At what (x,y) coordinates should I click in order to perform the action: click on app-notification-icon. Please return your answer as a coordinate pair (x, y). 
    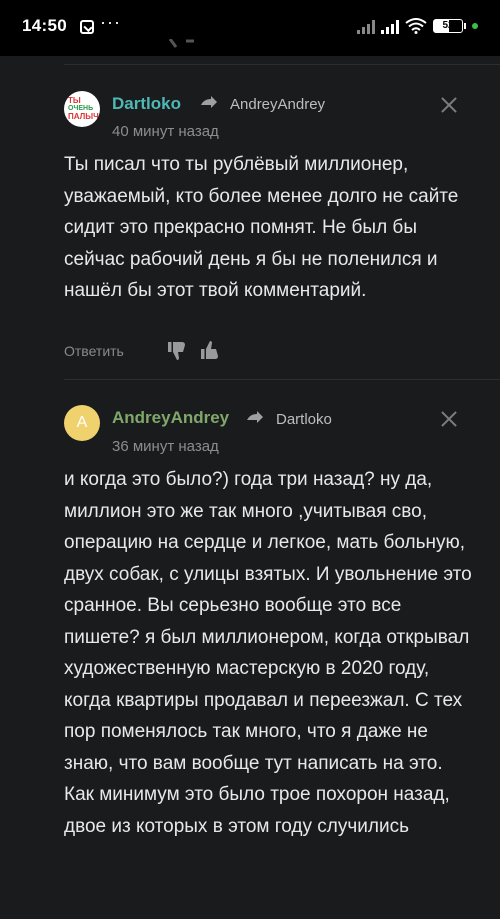
    Looking at the image, I should click on (87, 27).